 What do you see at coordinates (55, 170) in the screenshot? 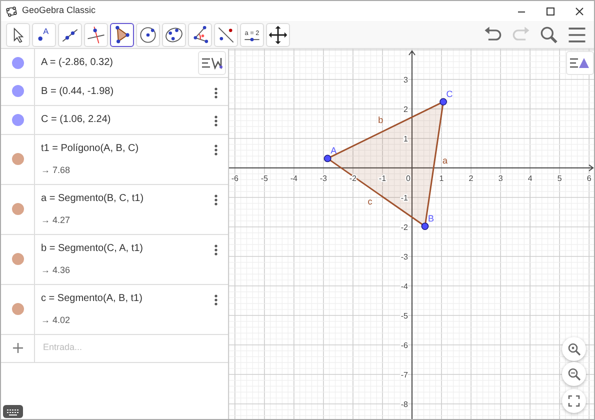
I see `value-text: → 7.68` at bounding box center [55, 170].